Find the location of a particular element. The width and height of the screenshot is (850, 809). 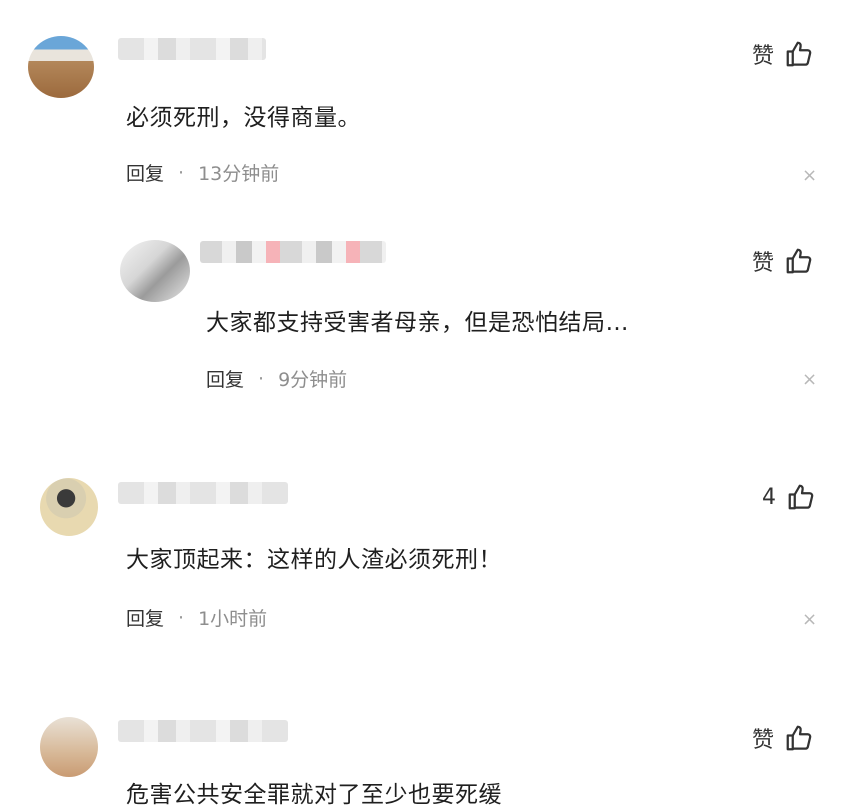

comment-text: 大家顶起来：这样的人渣必须死刑！ is located at coordinates (314, 560).